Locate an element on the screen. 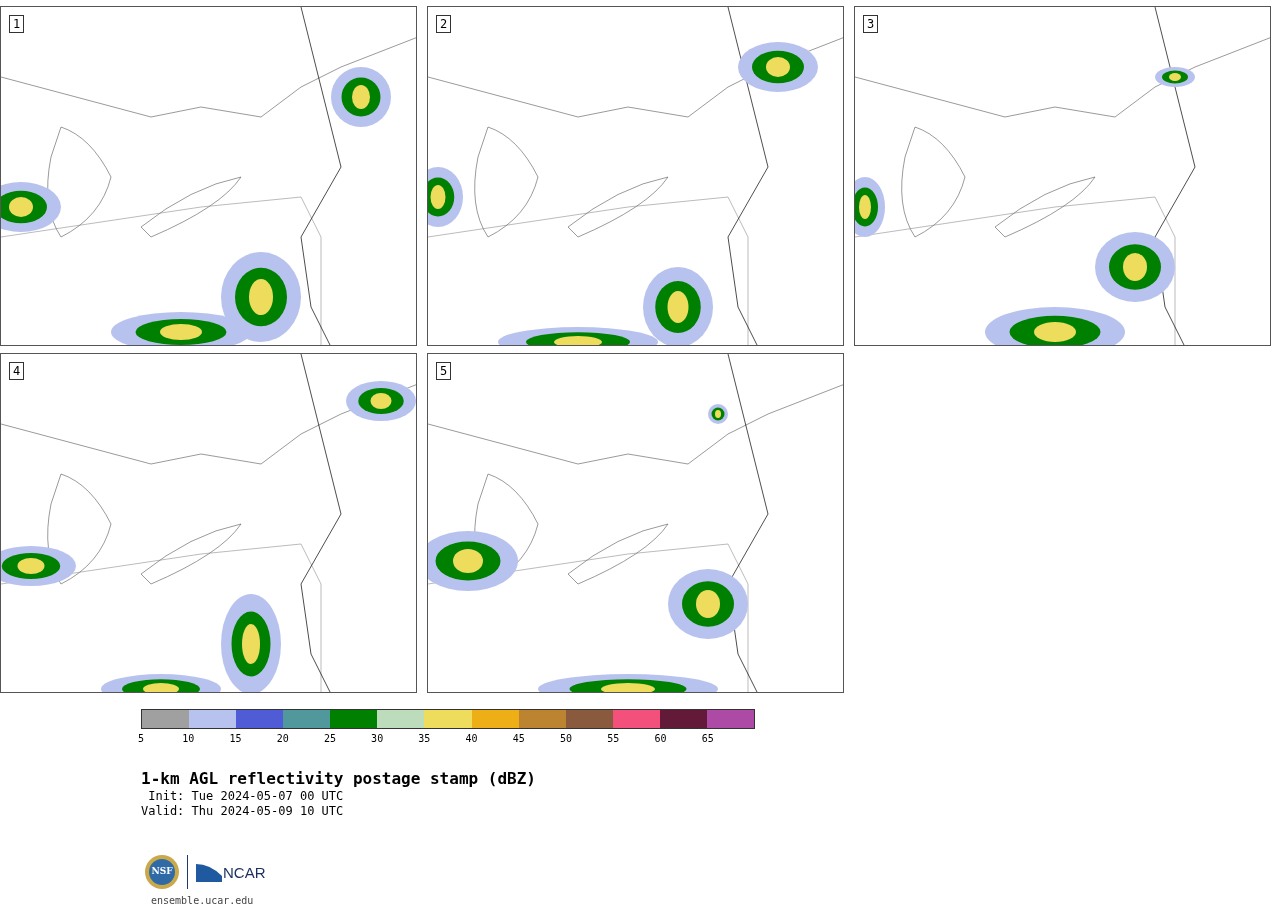 This screenshot has width=1280, height=910. site-url: ensemble.ucar.edu is located at coordinates (202, 901).